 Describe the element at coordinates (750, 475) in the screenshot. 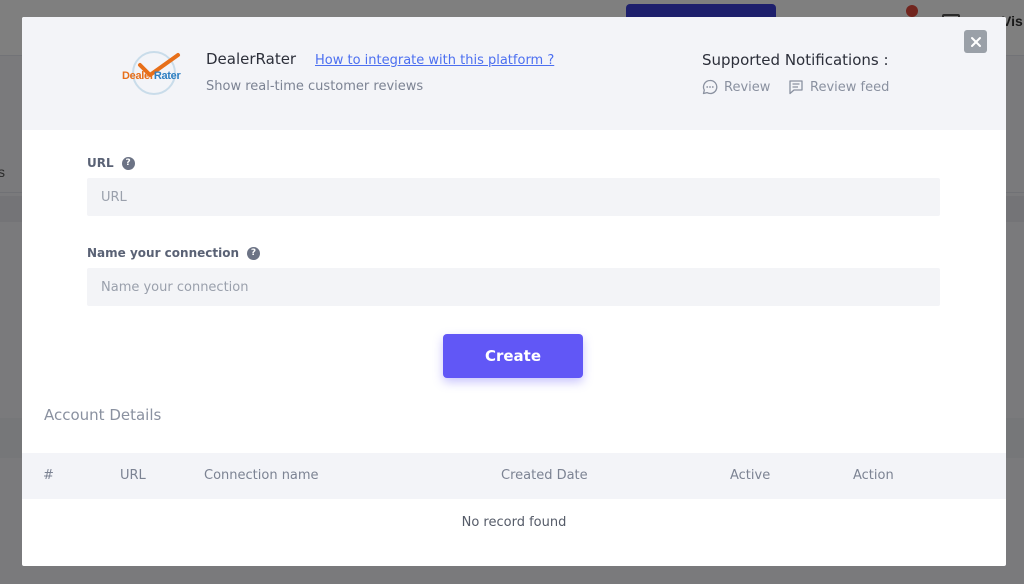

I see `column-header-active: Active` at that location.